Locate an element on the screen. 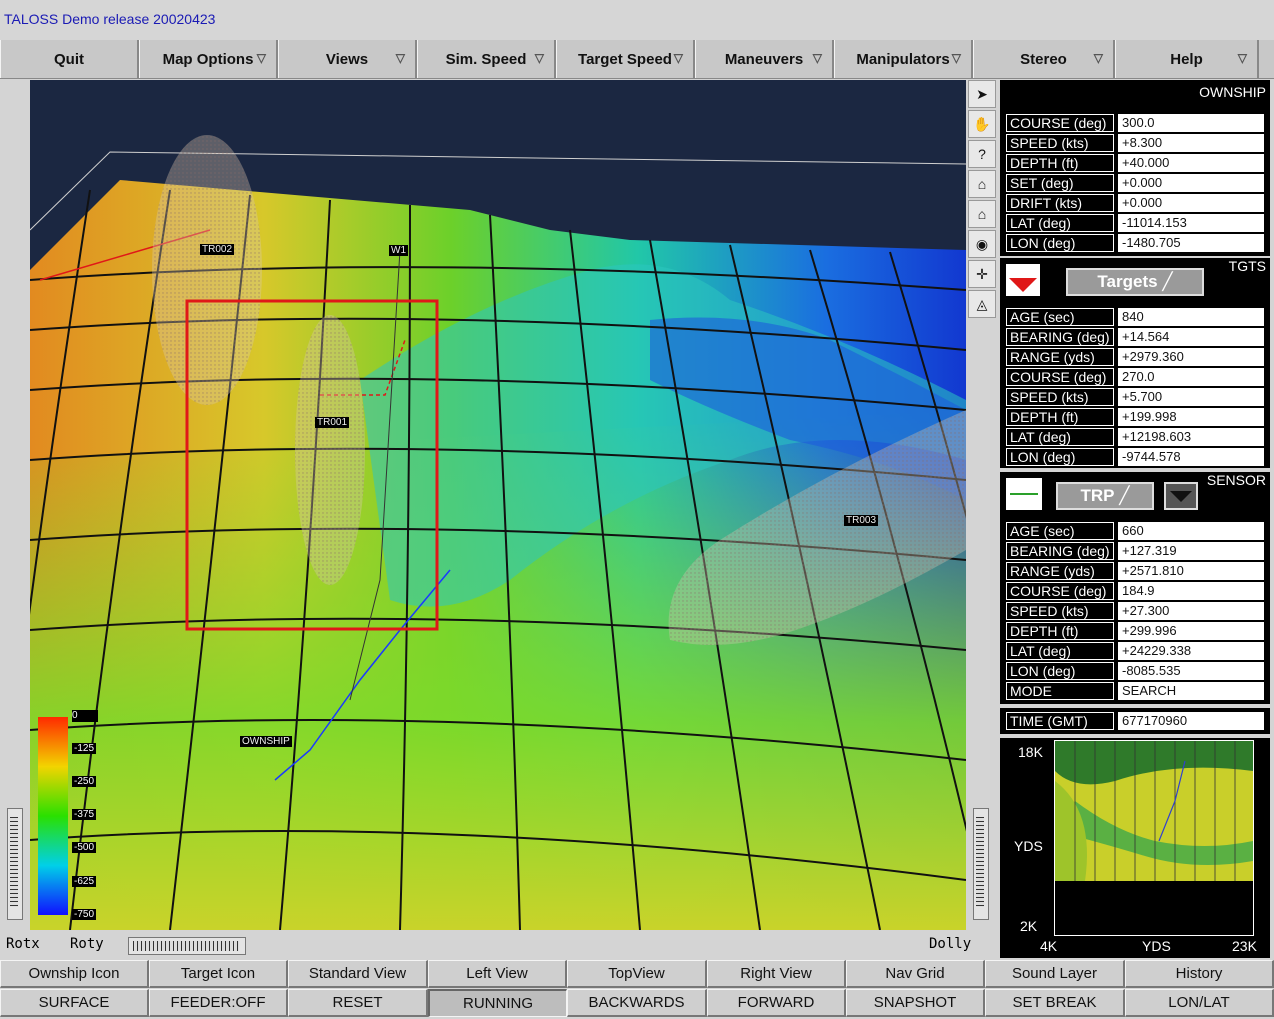 The width and height of the screenshot is (1274, 1019). legend-value: -750 is located at coordinates (84, 914).